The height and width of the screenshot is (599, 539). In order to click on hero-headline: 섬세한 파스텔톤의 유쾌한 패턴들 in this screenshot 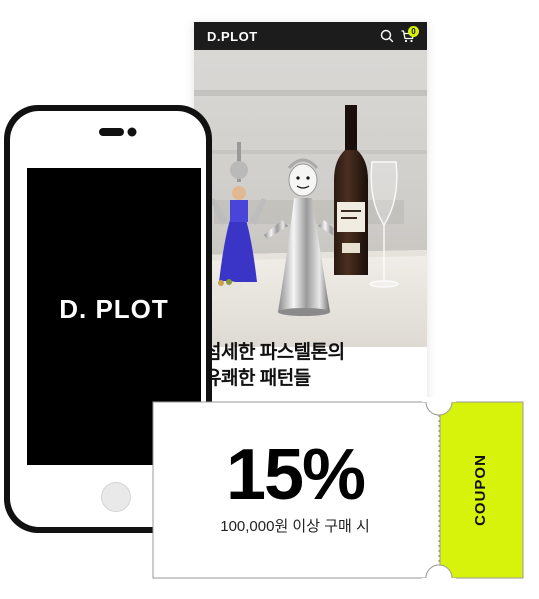, I will do `click(314, 366)`.